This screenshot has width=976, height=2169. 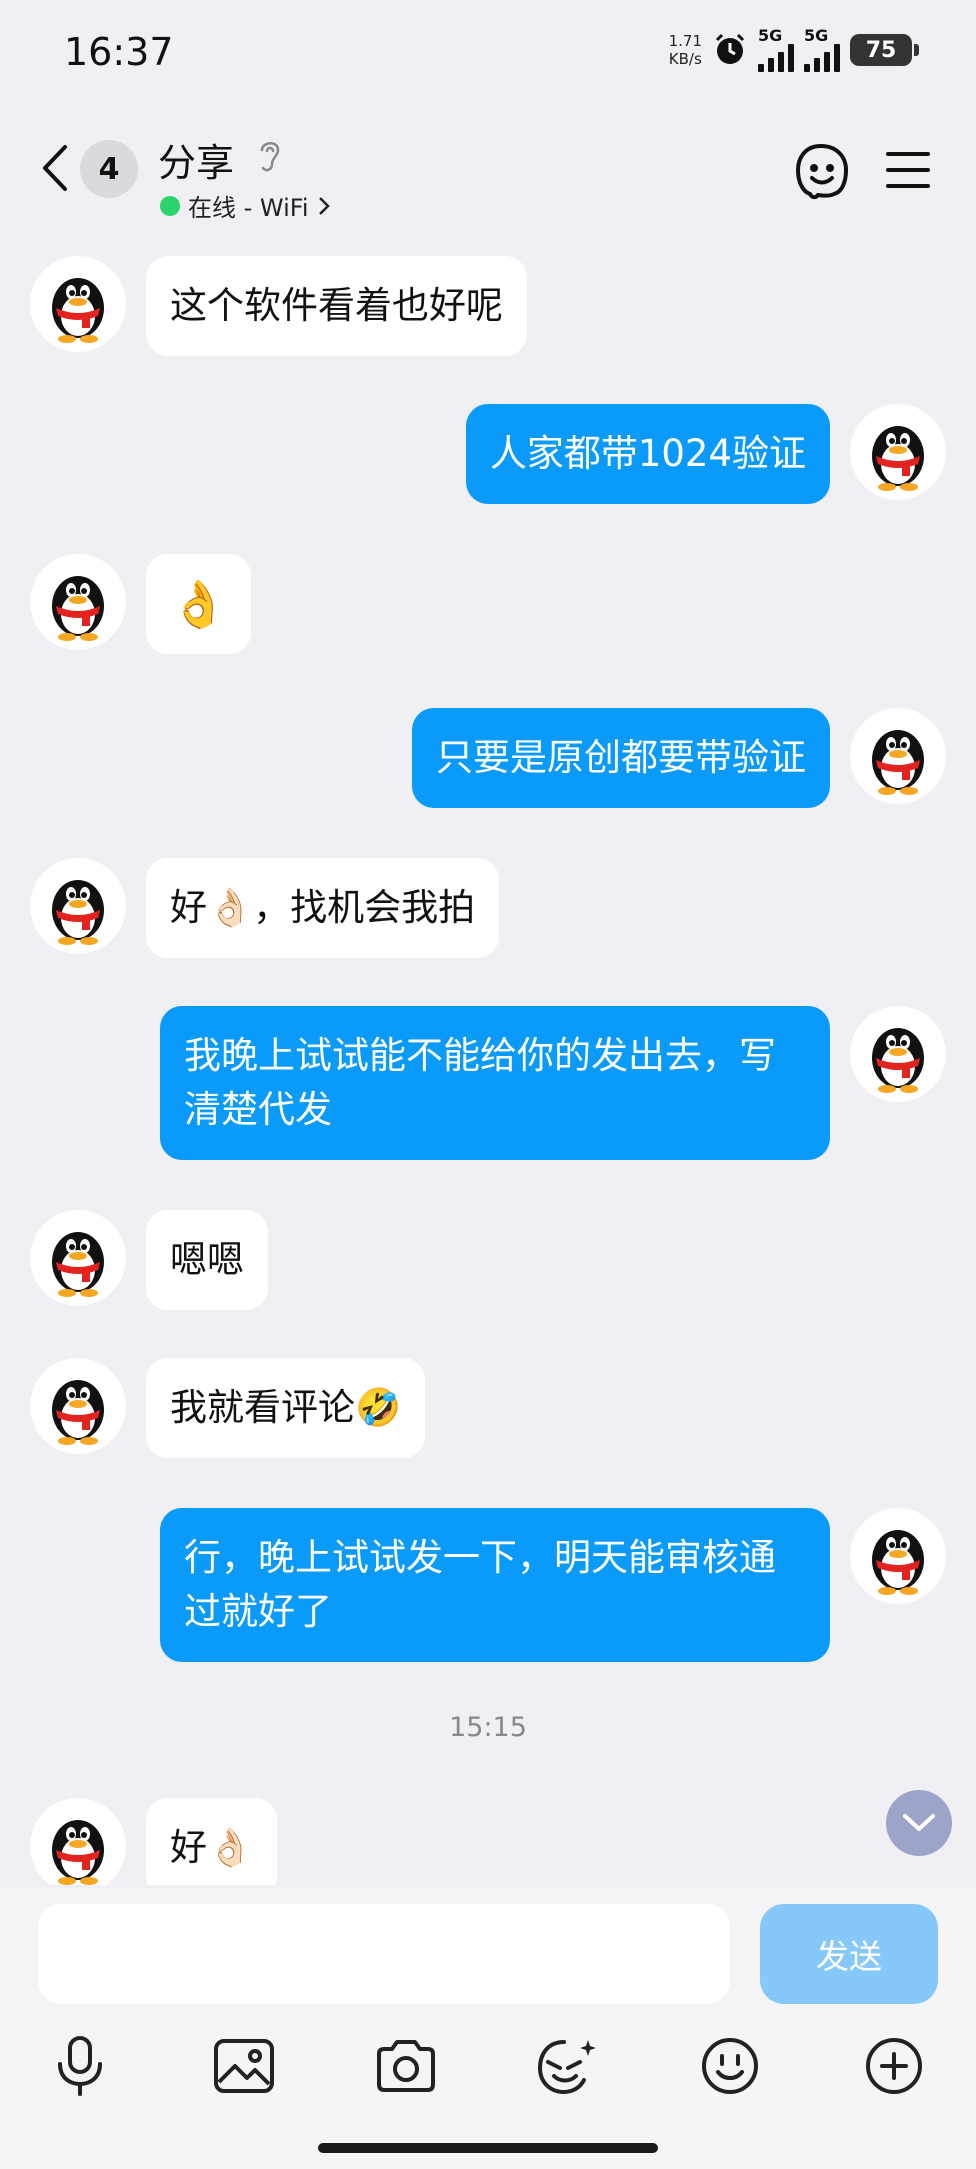 I want to click on scroll-to-bottom-button, so click(x=919, y=1823).